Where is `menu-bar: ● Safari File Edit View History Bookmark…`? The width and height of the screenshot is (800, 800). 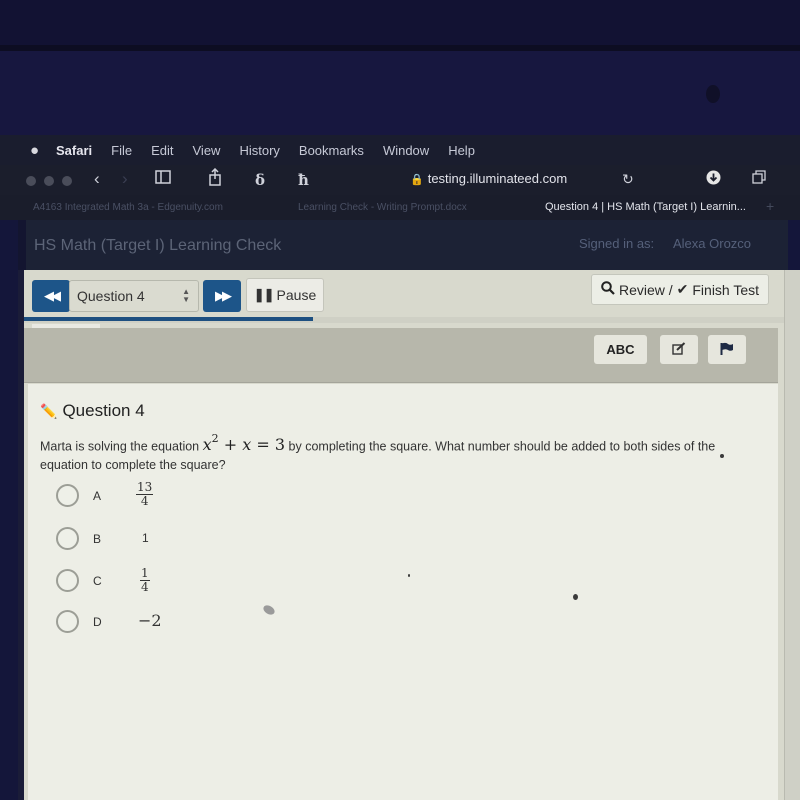 menu-bar: ● Safari File Edit View History Bookmark… is located at coordinates (400, 150).